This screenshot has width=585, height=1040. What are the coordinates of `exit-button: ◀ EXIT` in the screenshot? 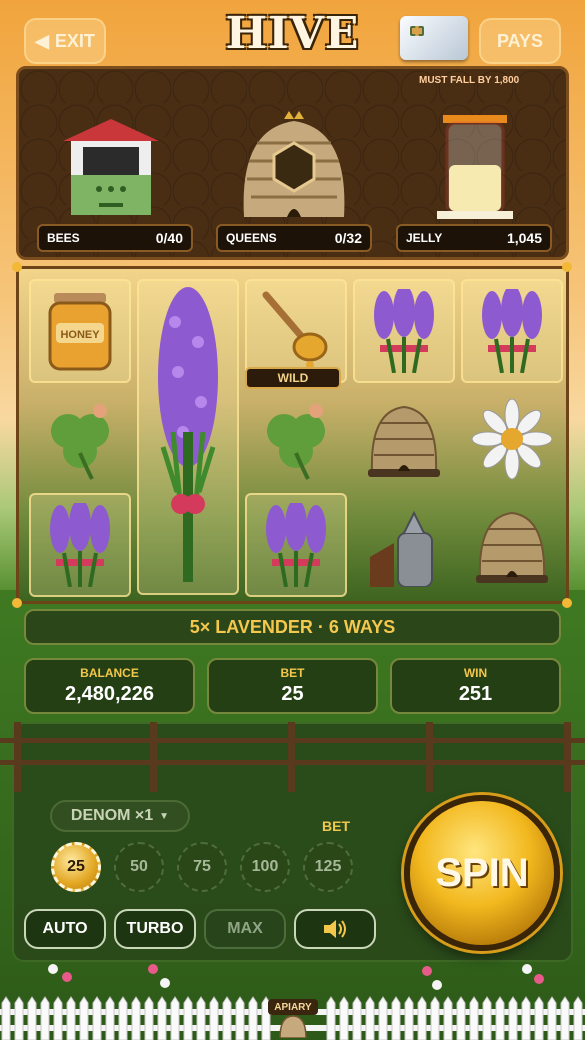 It's located at (65, 41).